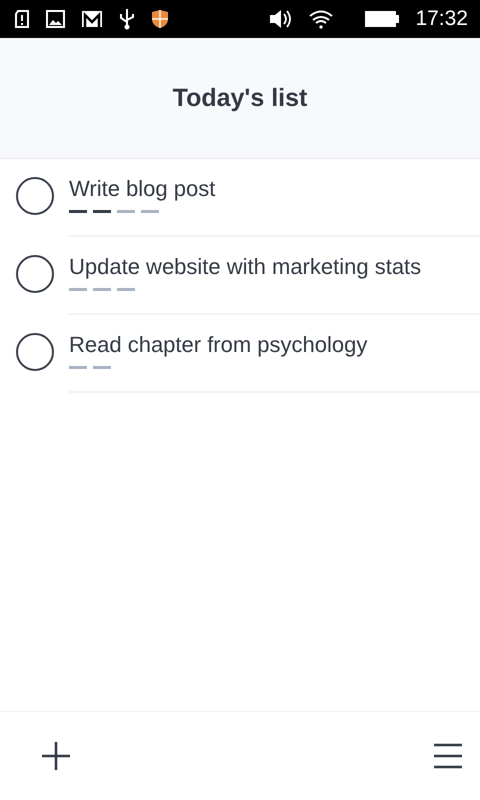  What do you see at coordinates (274, 345) in the screenshot?
I see `task-title: Read chapter from psychology` at bounding box center [274, 345].